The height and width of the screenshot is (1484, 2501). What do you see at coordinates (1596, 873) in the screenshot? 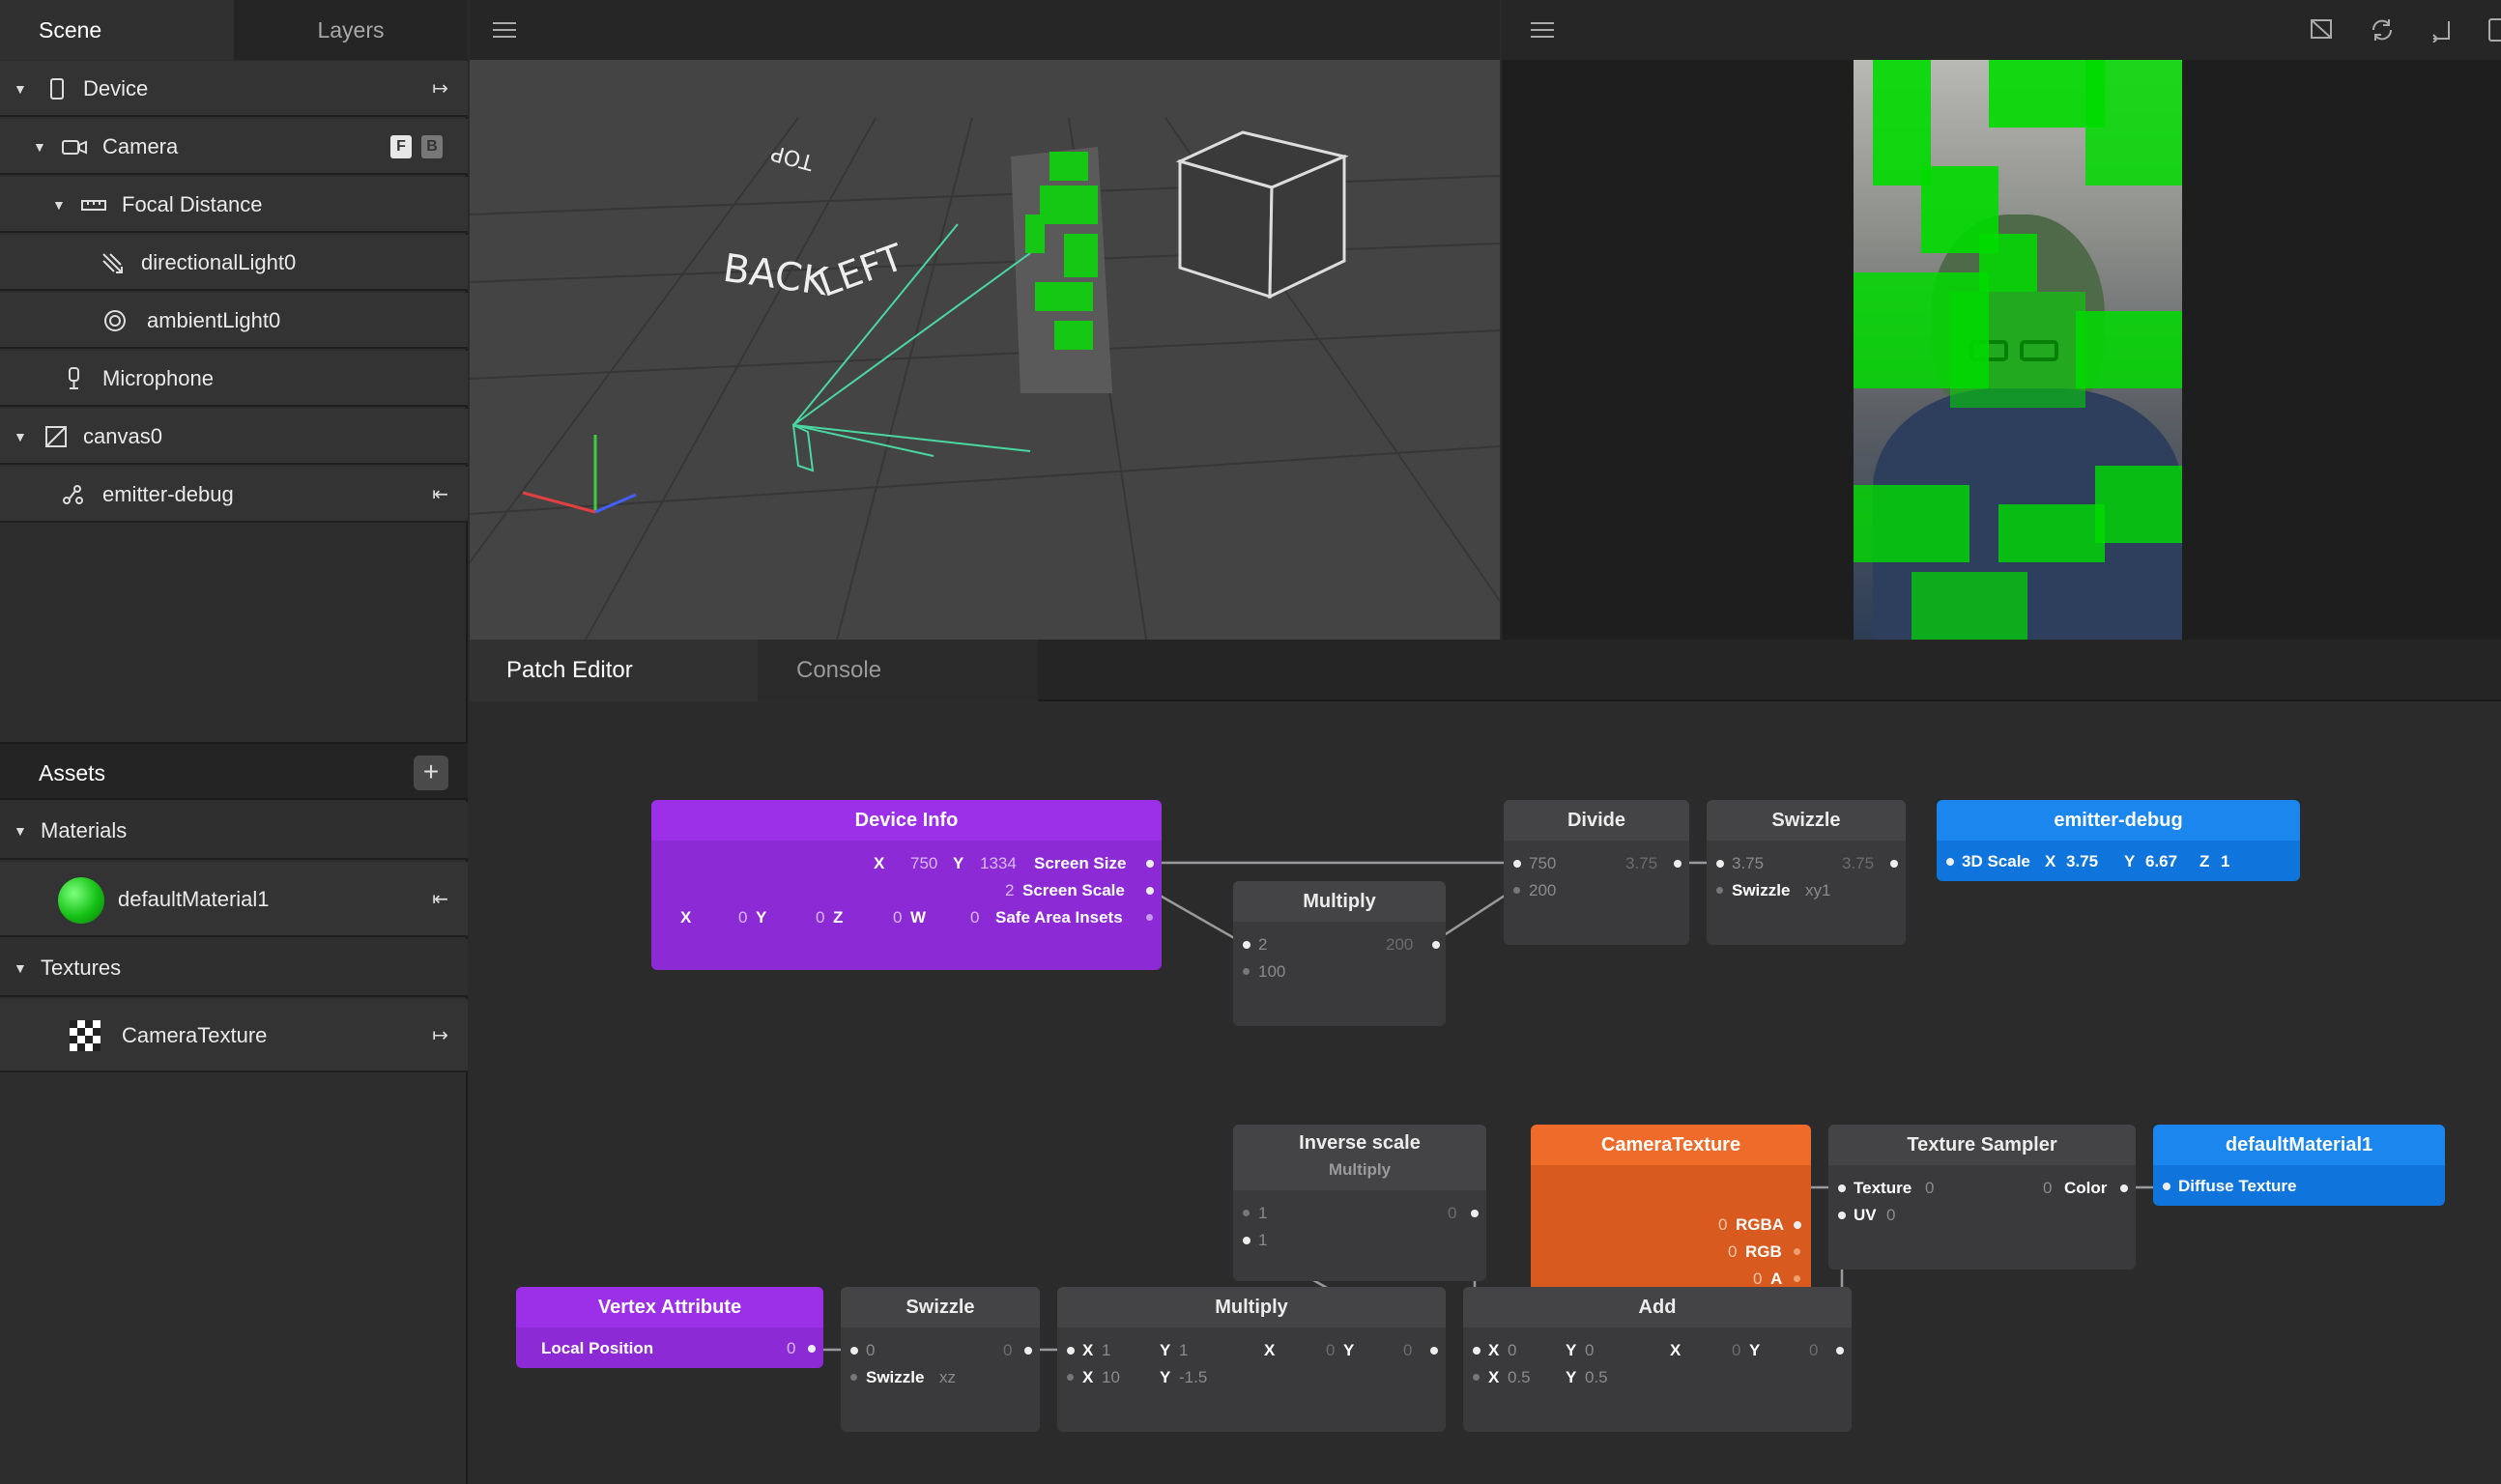
I see `patch-divide: Divide 750 3.75 200` at bounding box center [1596, 873].